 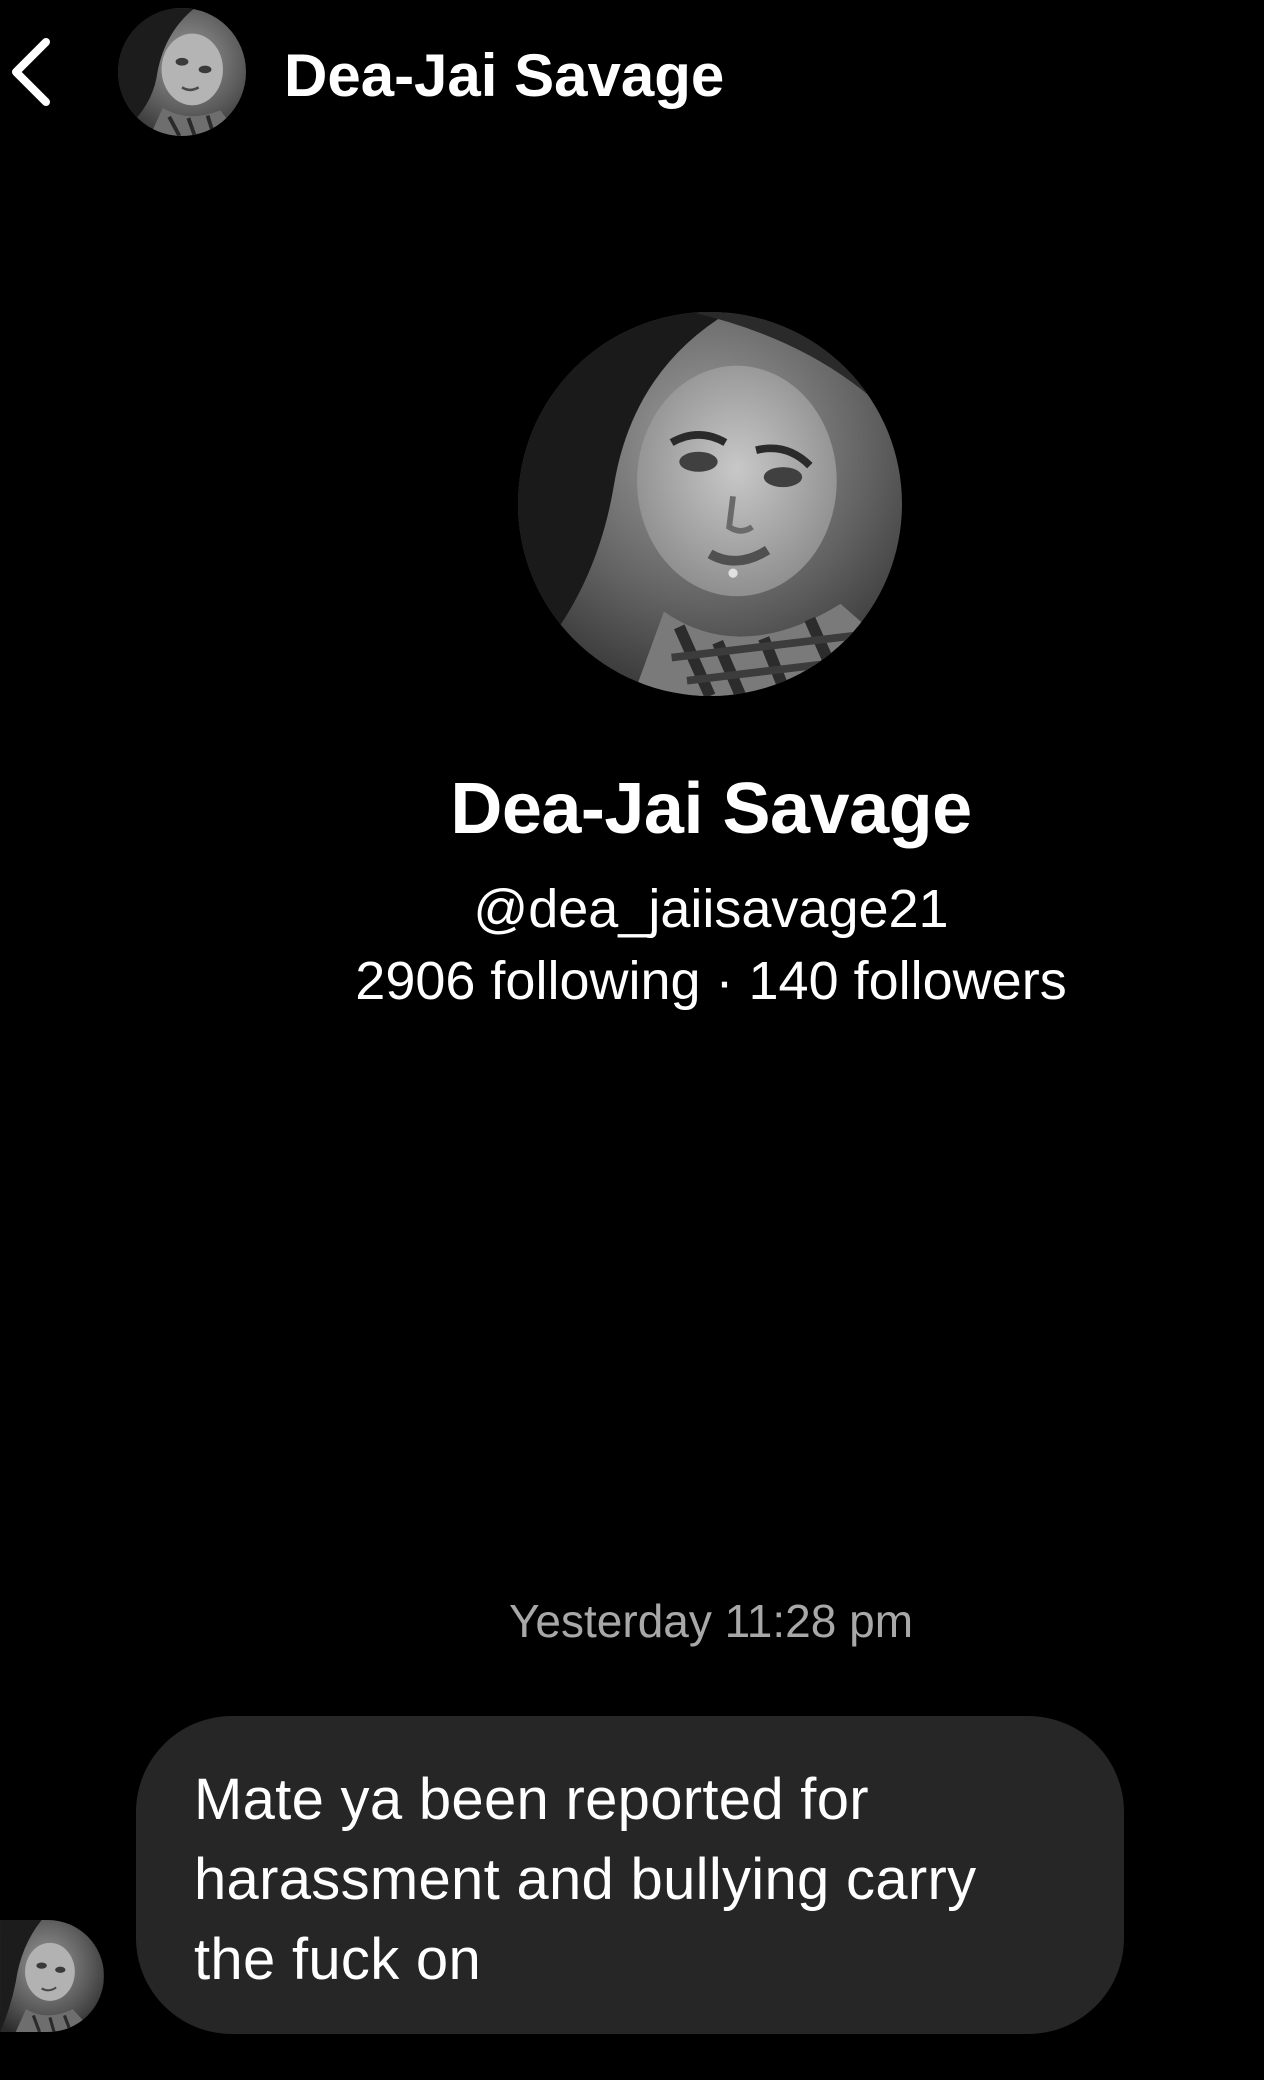 I want to click on profile-name: Dea-Jai Savage, so click(x=711, y=809).